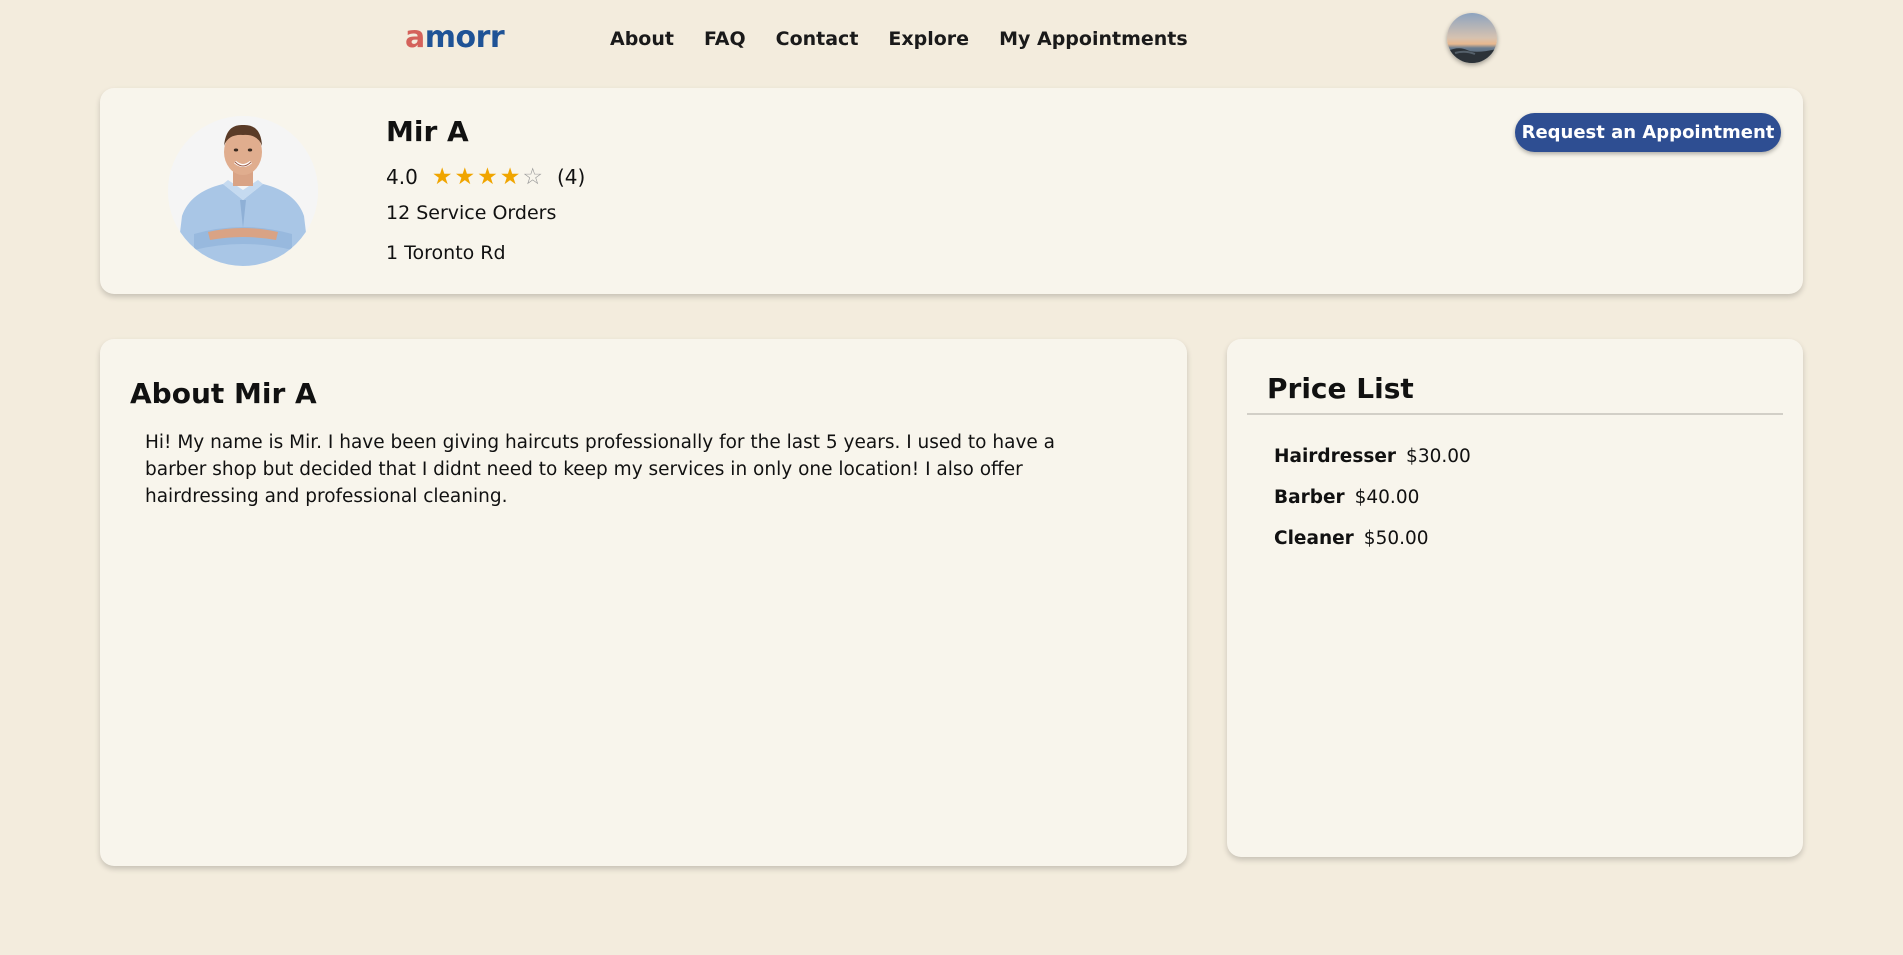 The height and width of the screenshot is (955, 1903). What do you see at coordinates (223, 393) in the screenshot?
I see `about-title: About Mir A` at bounding box center [223, 393].